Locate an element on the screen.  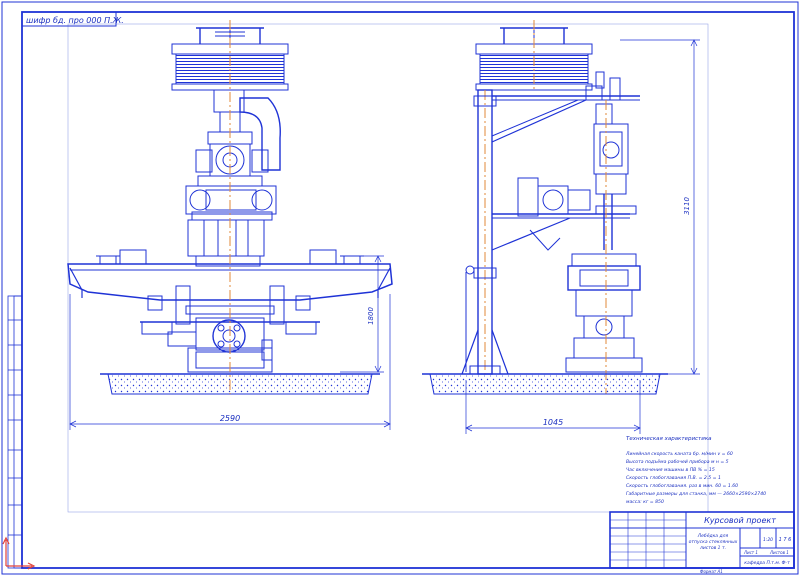
title-desc-3: листов 1 т. is located at coordinates (712, 548).